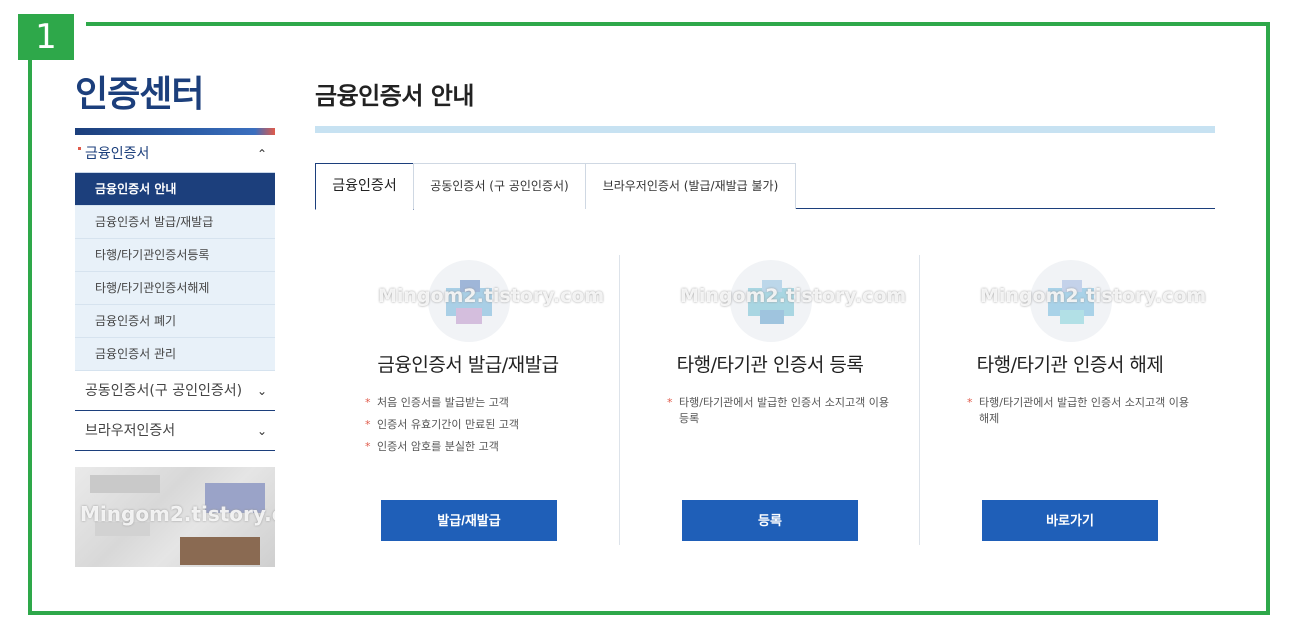 This screenshot has height=643, width=1304. What do you see at coordinates (770, 365) in the screenshot?
I see `card-title: 타행/타기관 인증서 등록` at bounding box center [770, 365].